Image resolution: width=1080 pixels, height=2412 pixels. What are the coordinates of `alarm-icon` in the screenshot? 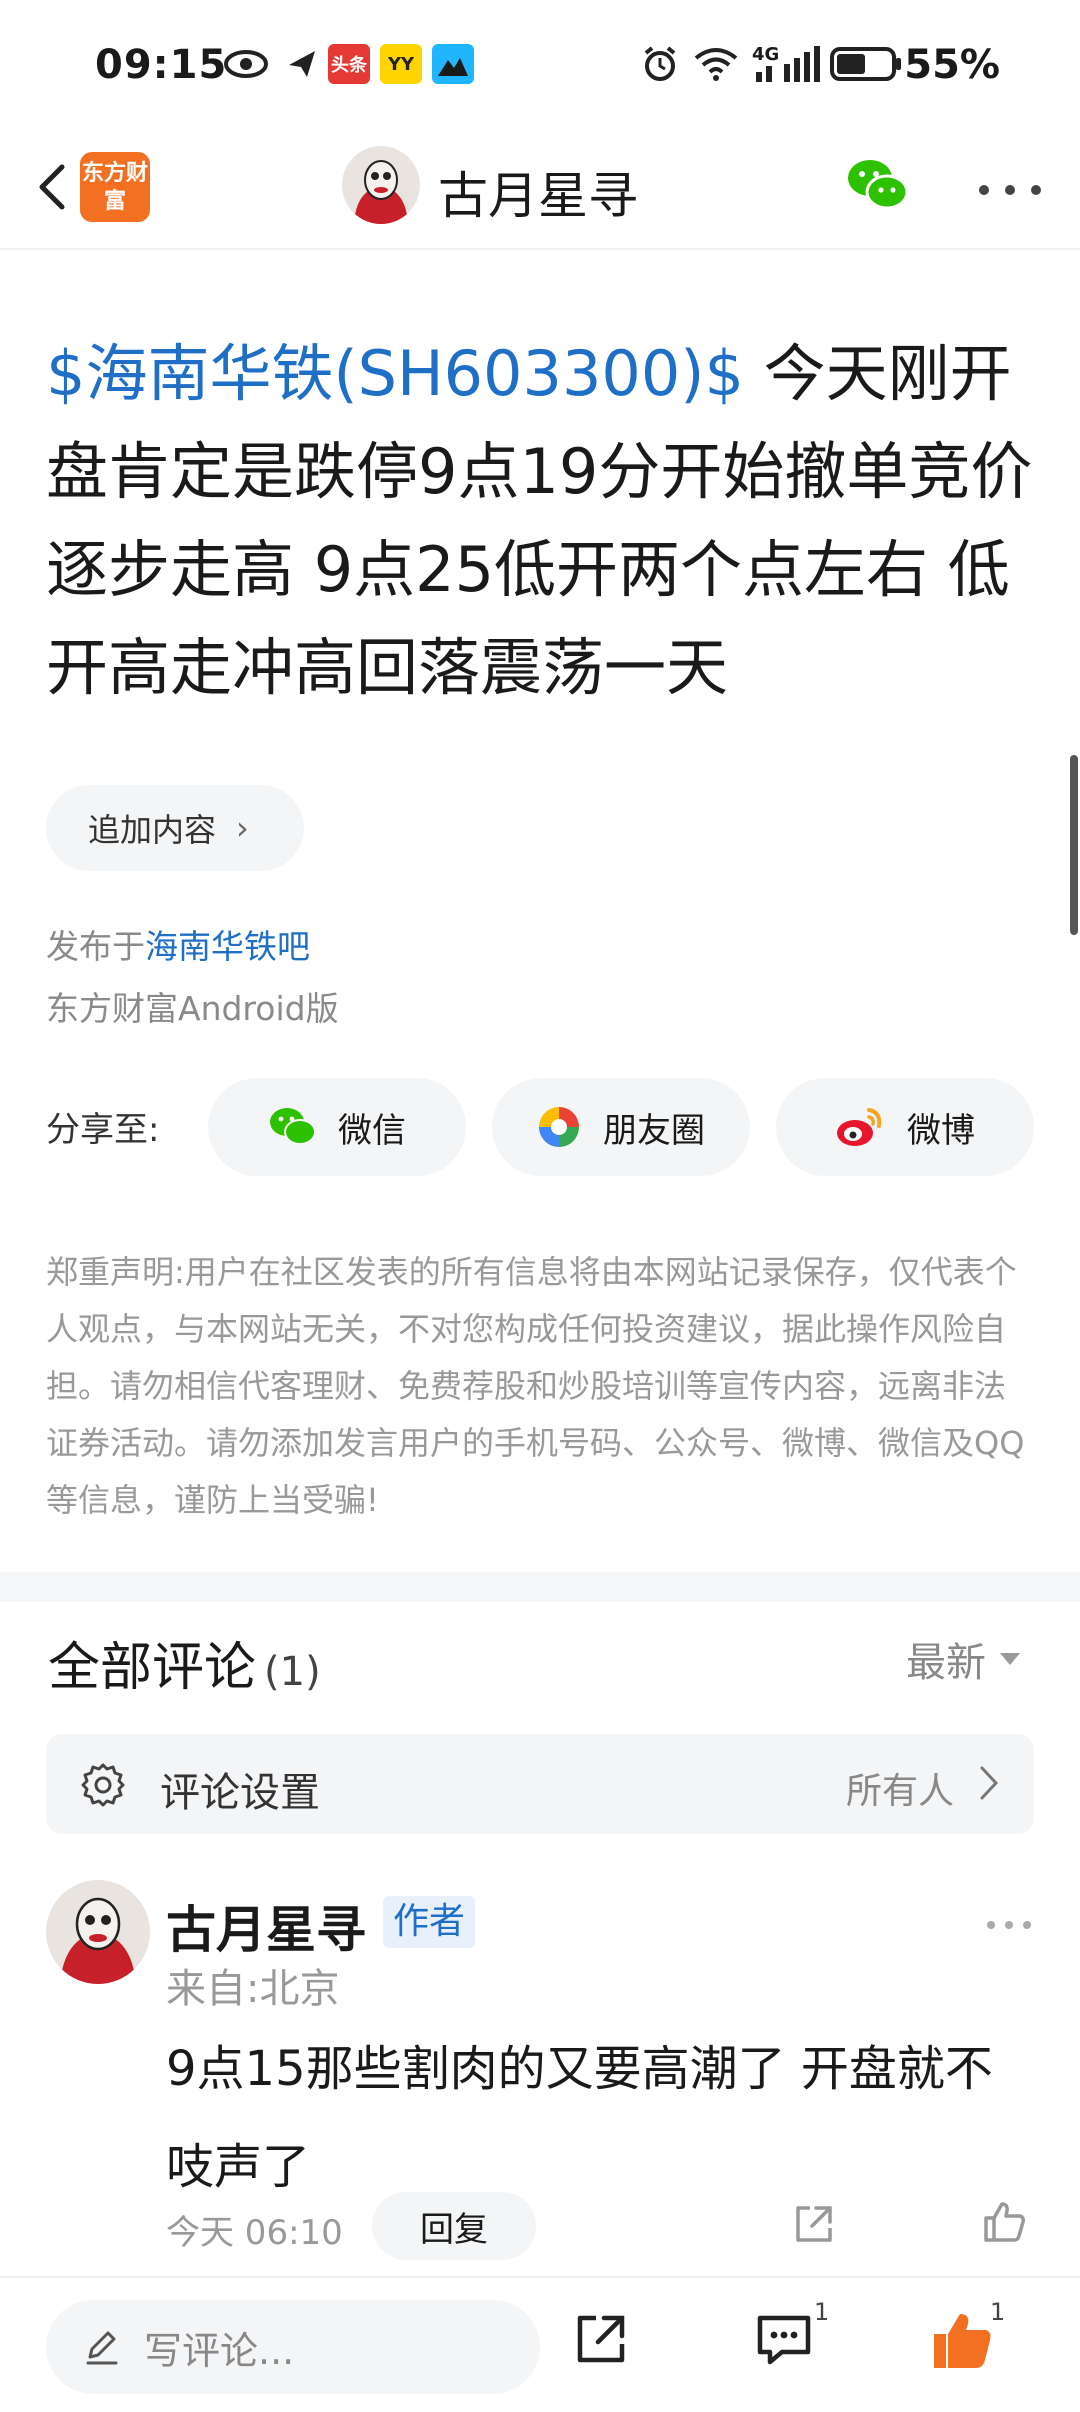 It's located at (660, 64).